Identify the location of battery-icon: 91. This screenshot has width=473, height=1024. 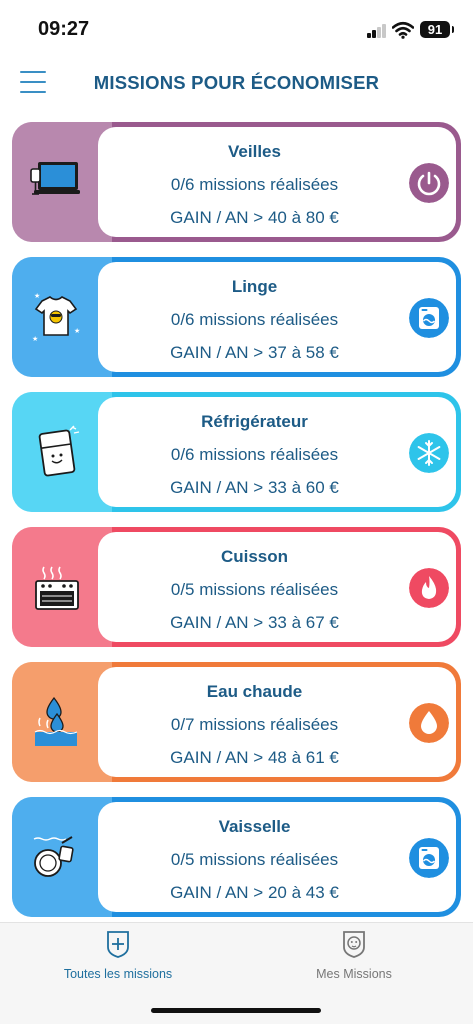
(437, 29).